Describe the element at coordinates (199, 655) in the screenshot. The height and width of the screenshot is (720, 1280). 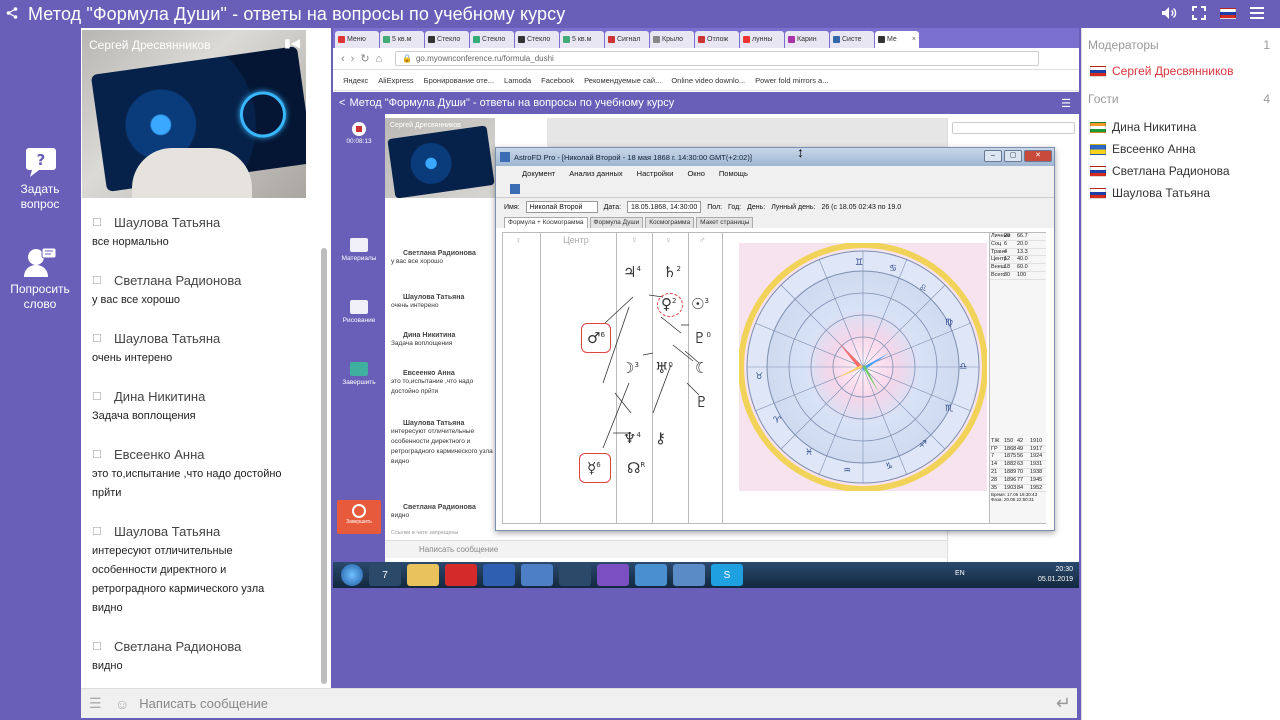
I see `chat-message: ☐ Светлана Радионова видно` at that location.